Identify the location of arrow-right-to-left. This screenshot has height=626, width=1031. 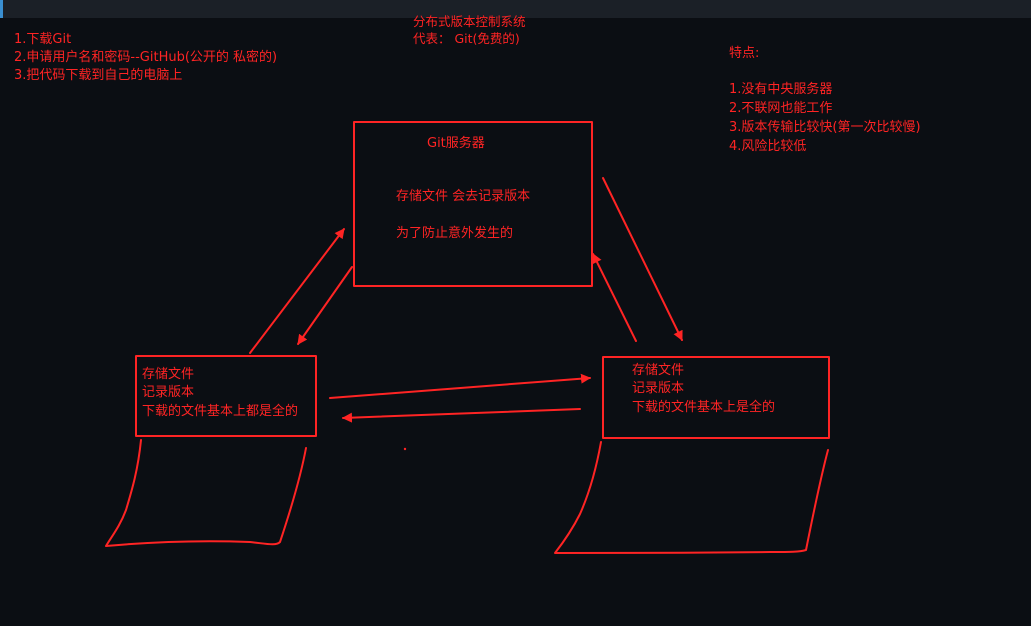
(461, 415).